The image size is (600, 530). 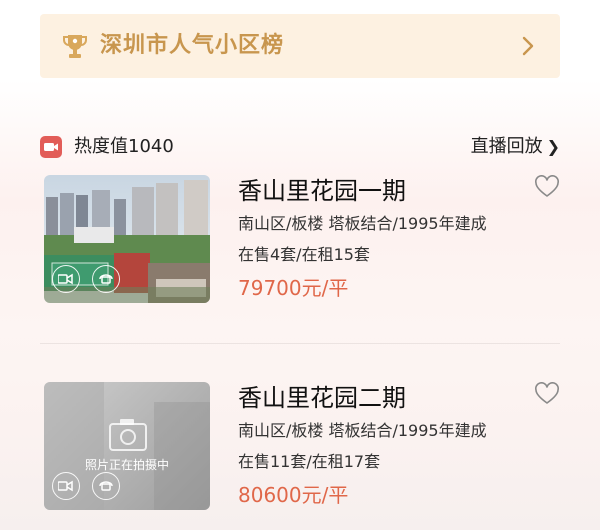 I want to click on chevron-right-icon: ❯, so click(x=553, y=146).